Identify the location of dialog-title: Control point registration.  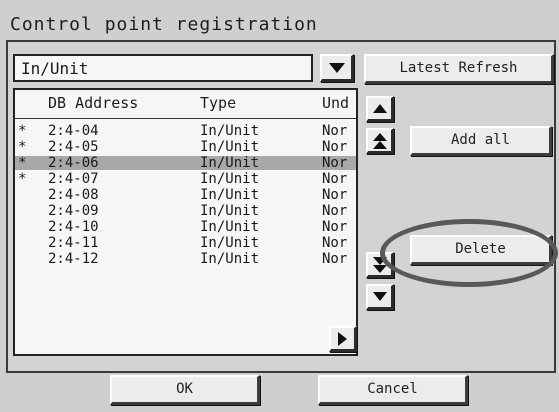
(164, 24).